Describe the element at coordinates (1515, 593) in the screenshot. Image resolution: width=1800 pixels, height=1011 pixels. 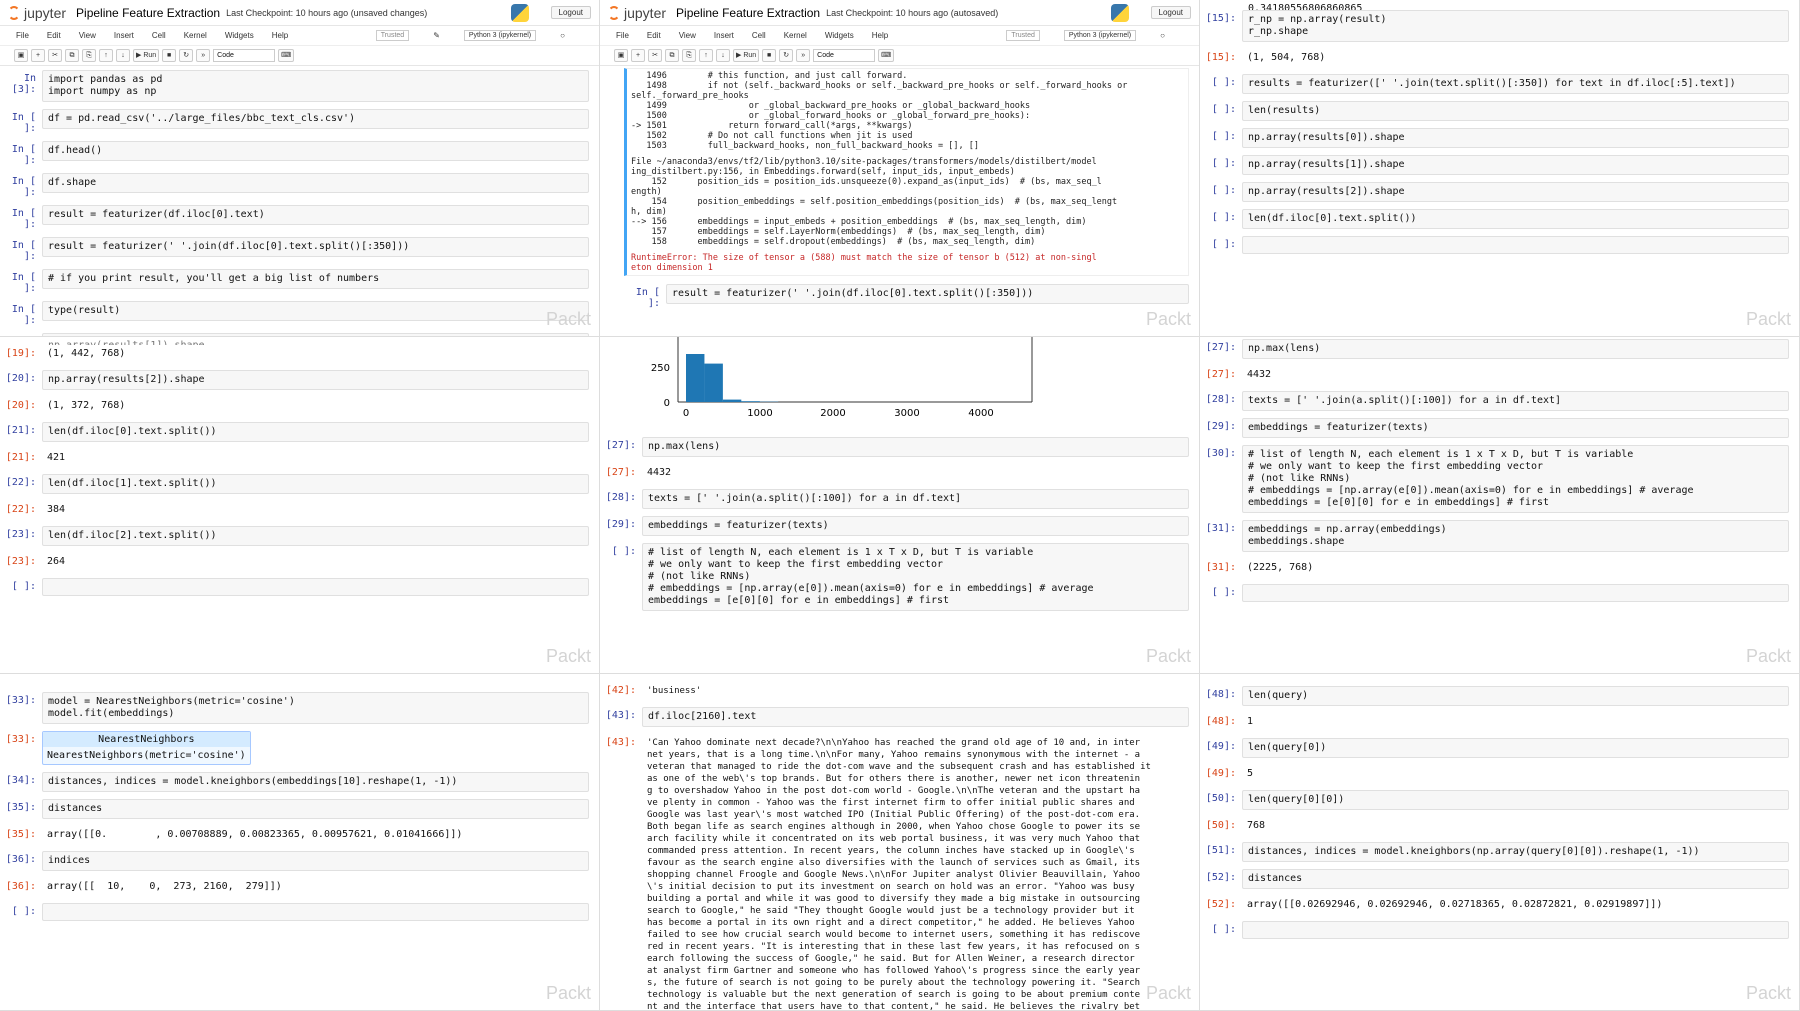
I see `cell-source` at that location.